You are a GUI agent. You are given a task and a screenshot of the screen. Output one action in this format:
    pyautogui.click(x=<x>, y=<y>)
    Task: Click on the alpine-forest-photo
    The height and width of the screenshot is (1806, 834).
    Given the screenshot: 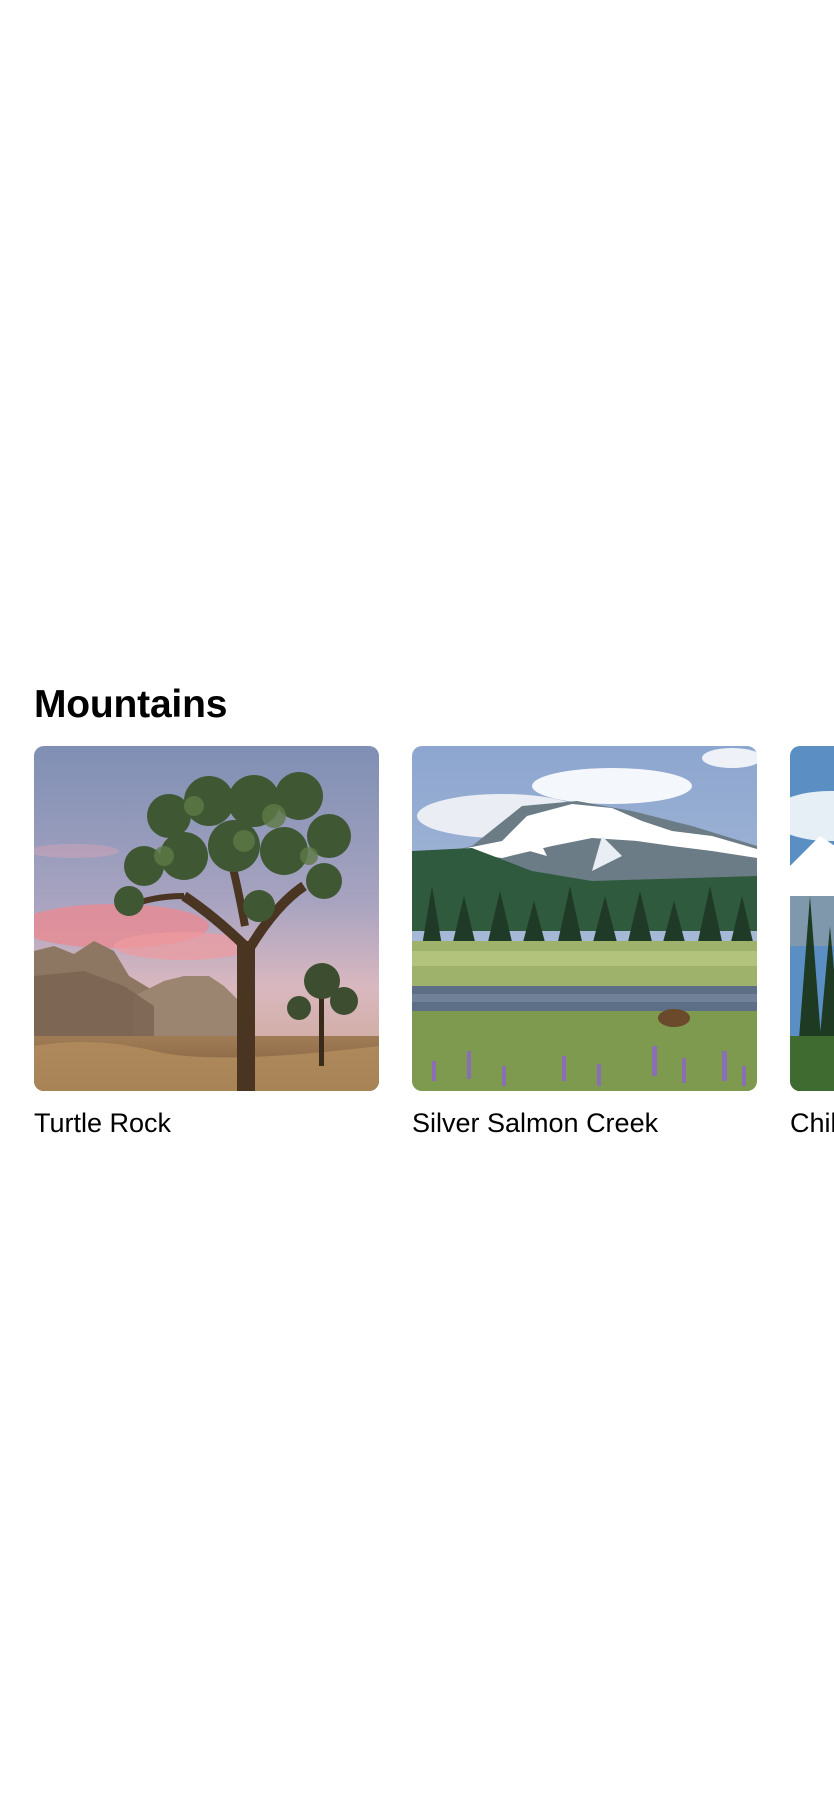 What is the action you would take?
    pyautogui.click(x=812, y=918)
    